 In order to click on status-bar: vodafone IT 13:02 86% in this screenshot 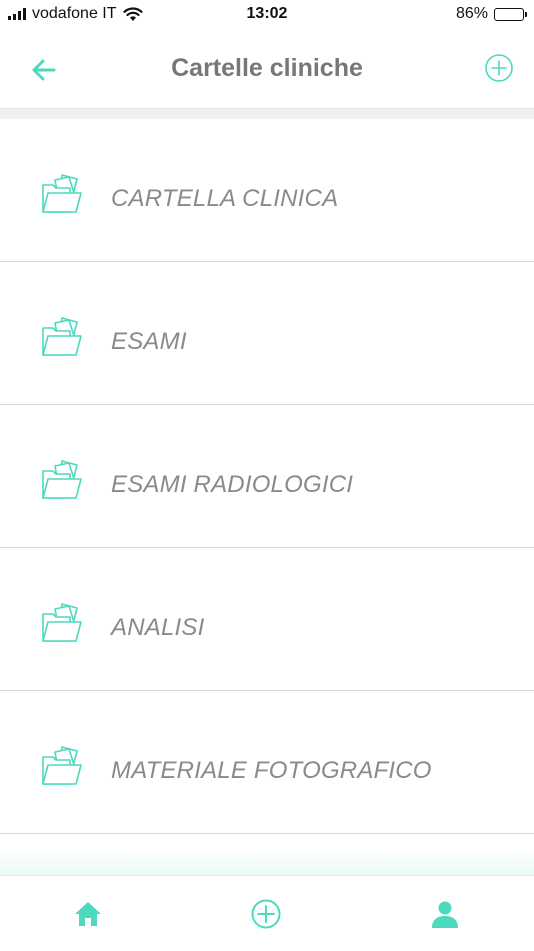, I will do `click(267, 15)`.